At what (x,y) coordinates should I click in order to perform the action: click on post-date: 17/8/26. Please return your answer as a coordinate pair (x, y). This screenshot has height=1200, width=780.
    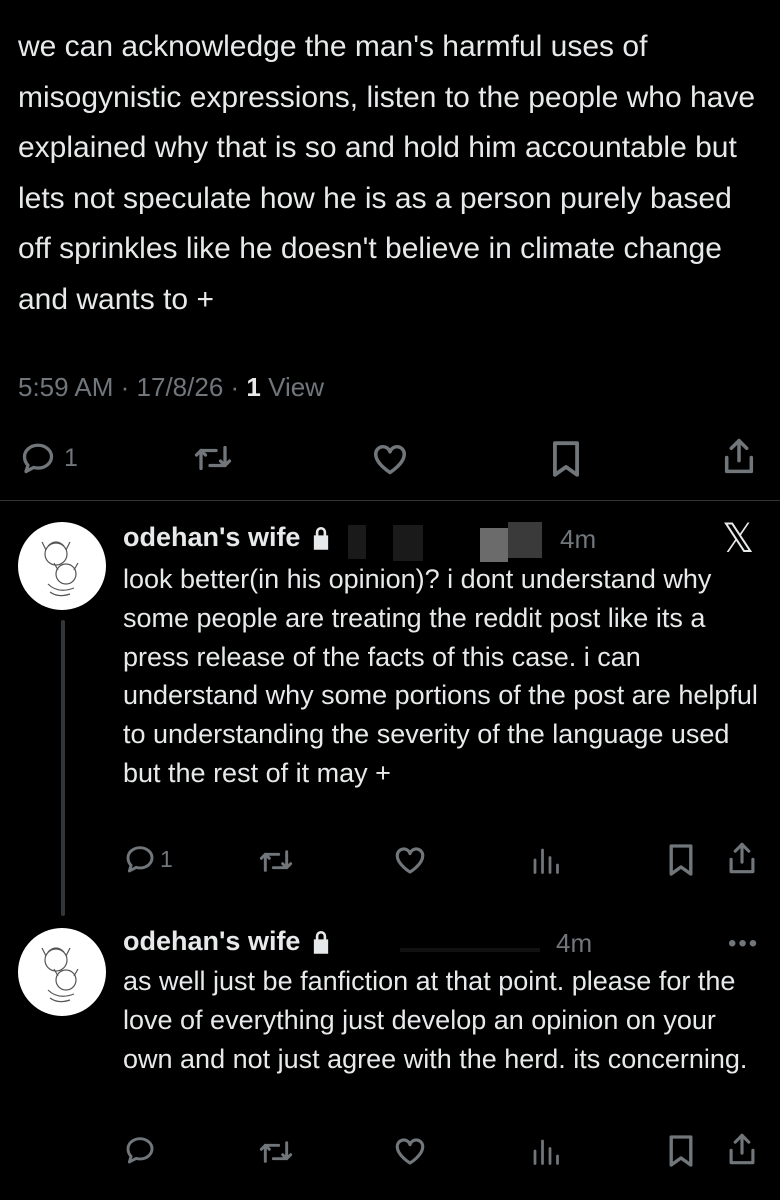
    Looking at the image, I should click on (180, 387).